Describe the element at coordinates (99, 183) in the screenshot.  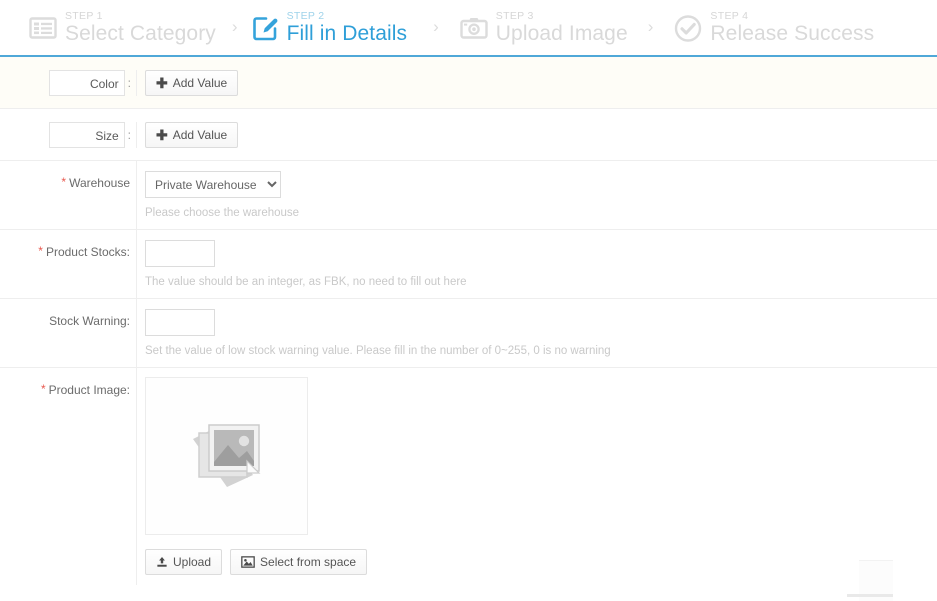
I see `warehouse-label-text: Warehouse` at that location.